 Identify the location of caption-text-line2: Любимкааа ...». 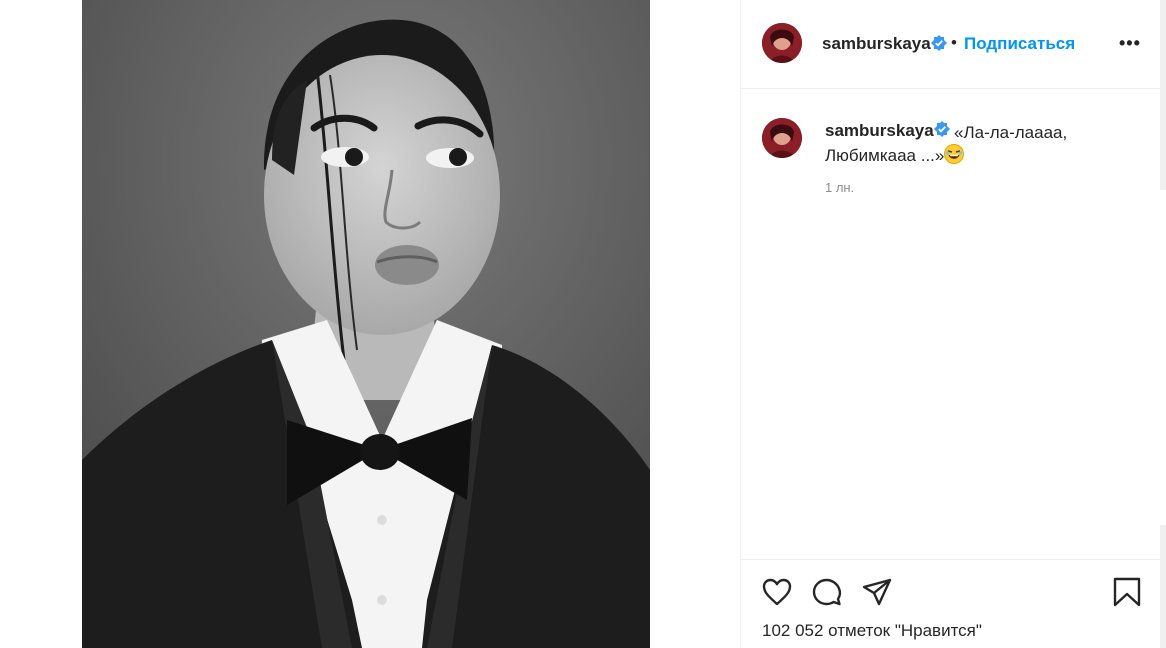
(895, 155).